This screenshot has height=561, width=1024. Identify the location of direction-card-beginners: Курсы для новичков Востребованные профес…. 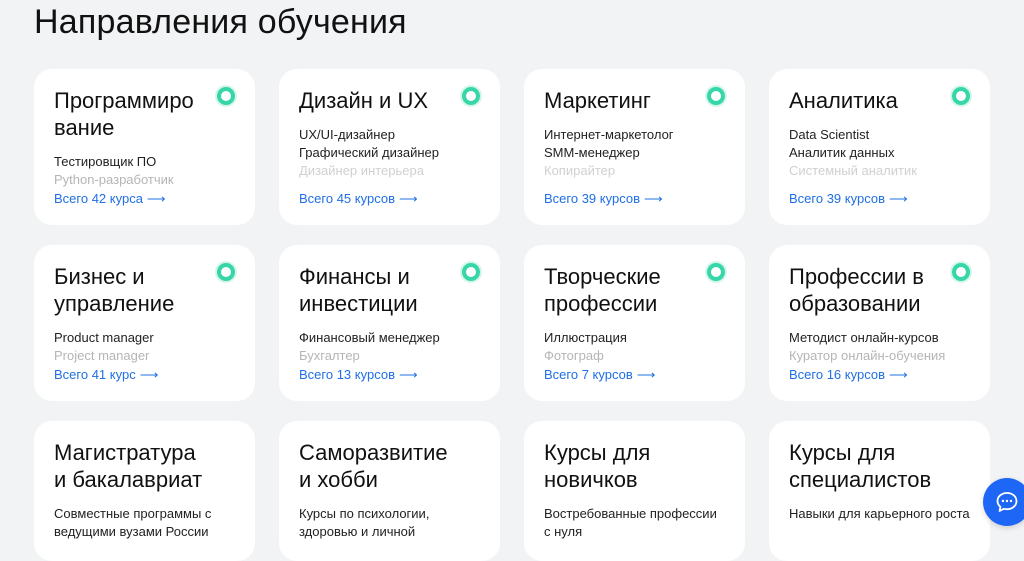
(634, 491).